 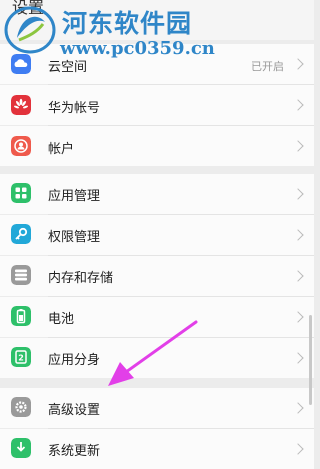 I want to click on annotation-arrow, so click(x=153, y=353).